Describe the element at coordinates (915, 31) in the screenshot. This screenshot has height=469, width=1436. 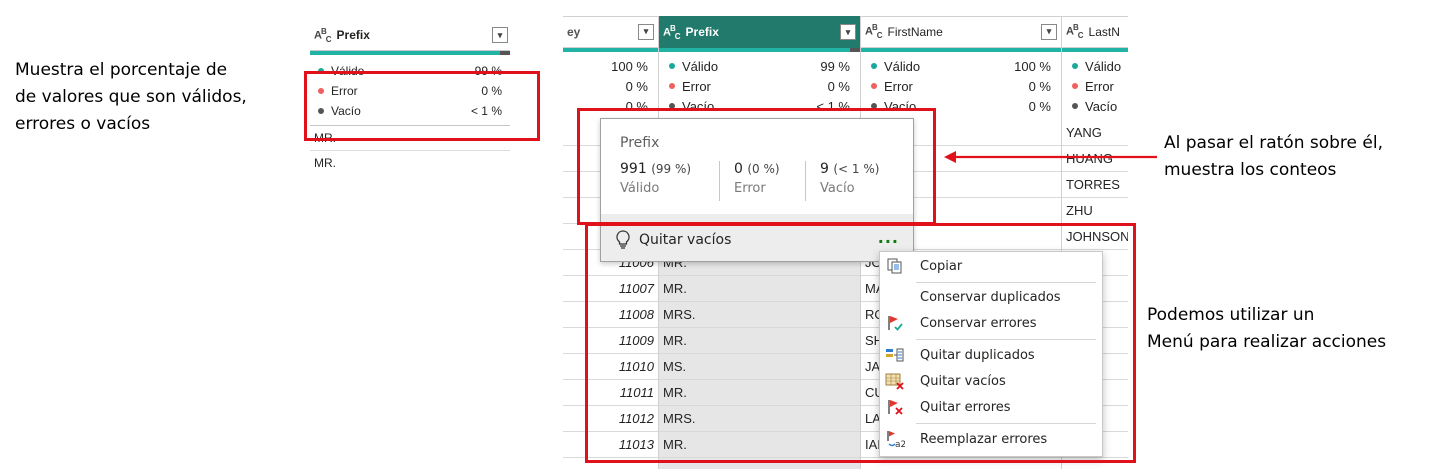
I see `column-name: FirstName` at that location.